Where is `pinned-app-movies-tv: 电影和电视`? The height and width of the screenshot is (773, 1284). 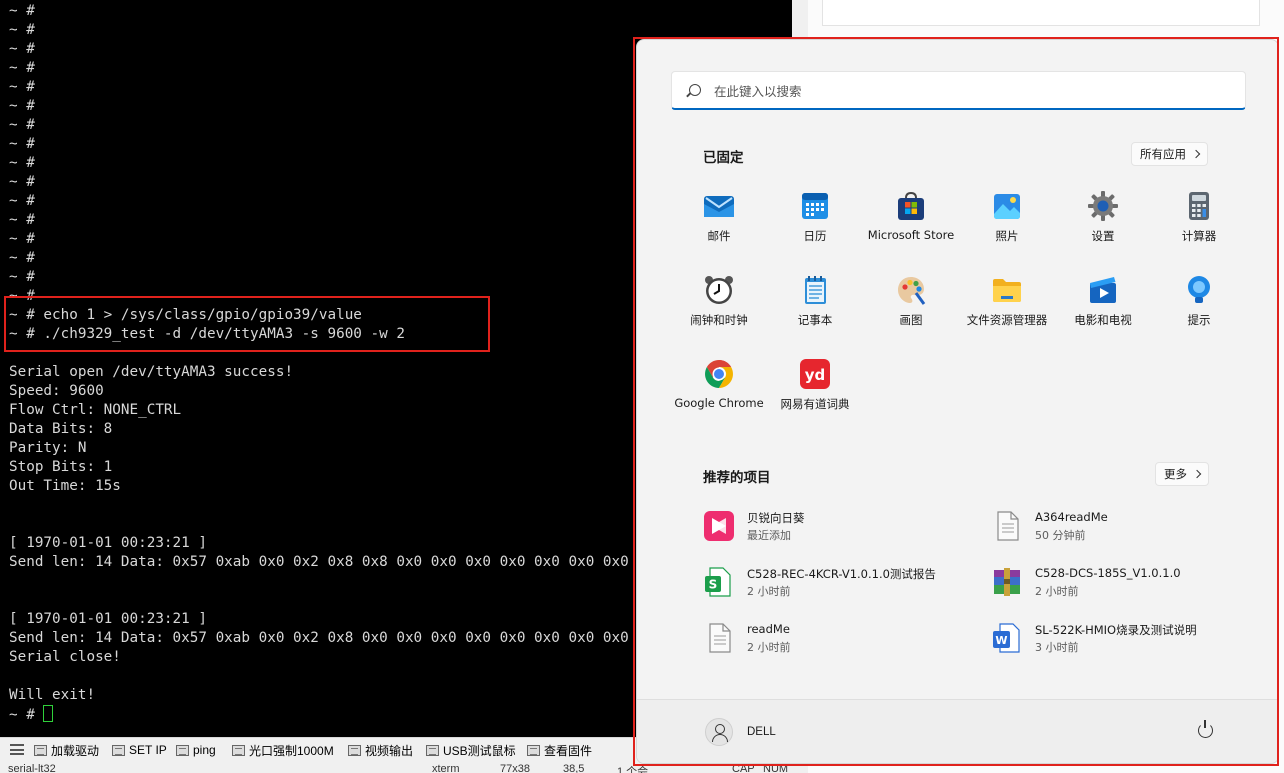
pinned-app-movies-tv: 电影和电视 is located at coordinates (1103, 300).